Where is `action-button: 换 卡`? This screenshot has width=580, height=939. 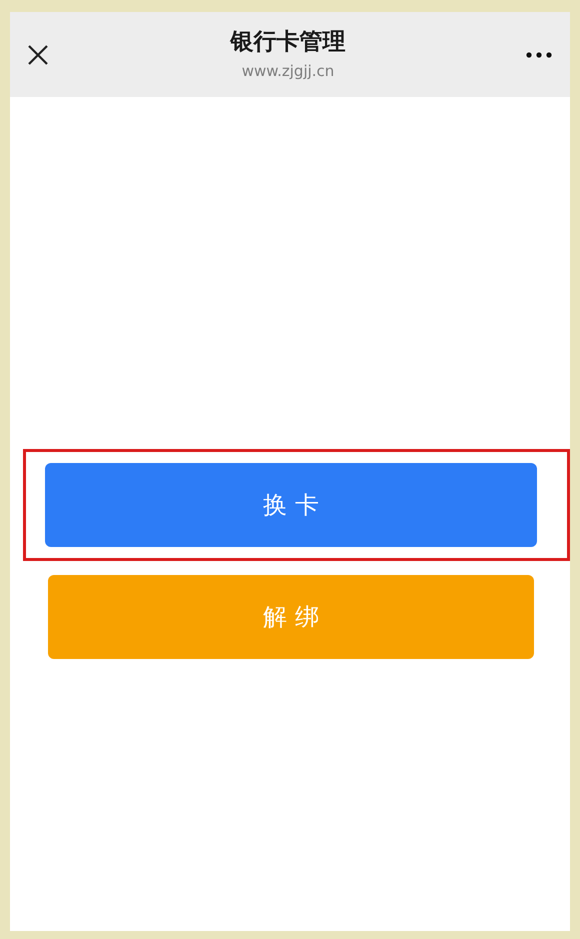 action-button: 换 卡 is located at coordinates (291, 505).